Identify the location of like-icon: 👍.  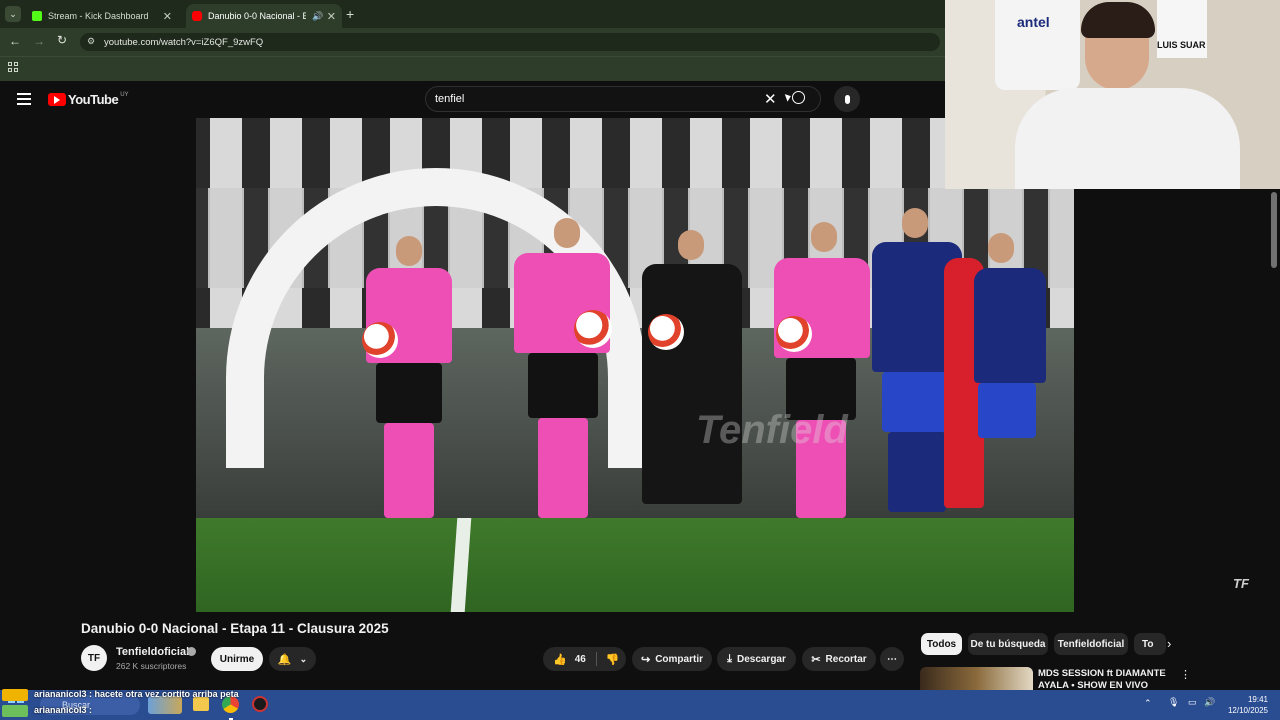
(560, 659).